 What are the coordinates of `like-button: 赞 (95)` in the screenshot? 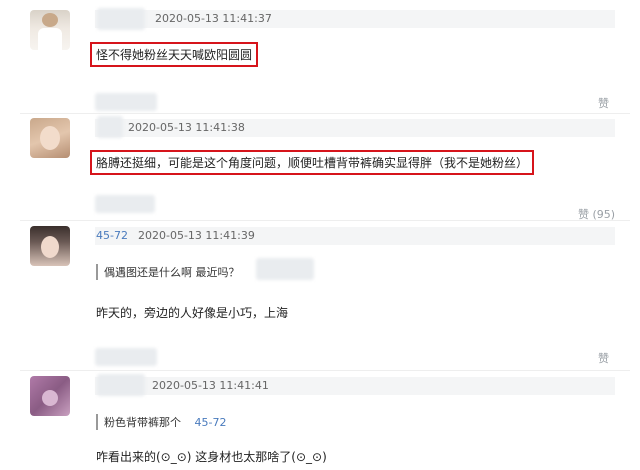 It's located at (596, 214).